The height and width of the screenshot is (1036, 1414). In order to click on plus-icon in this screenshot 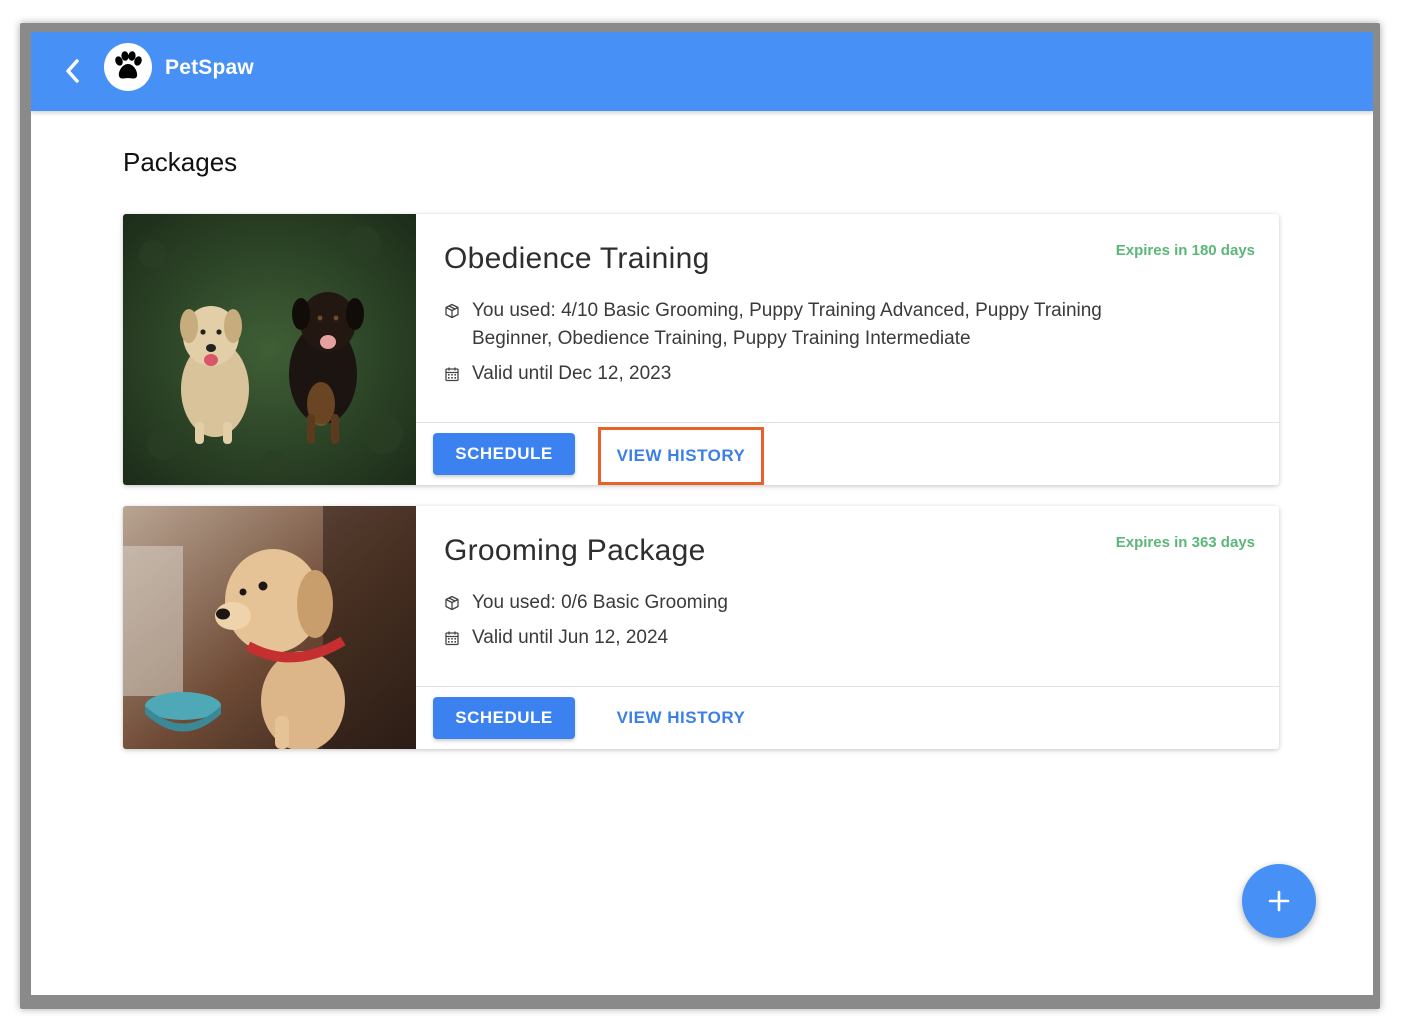, I will do `click(1279, 901)`.